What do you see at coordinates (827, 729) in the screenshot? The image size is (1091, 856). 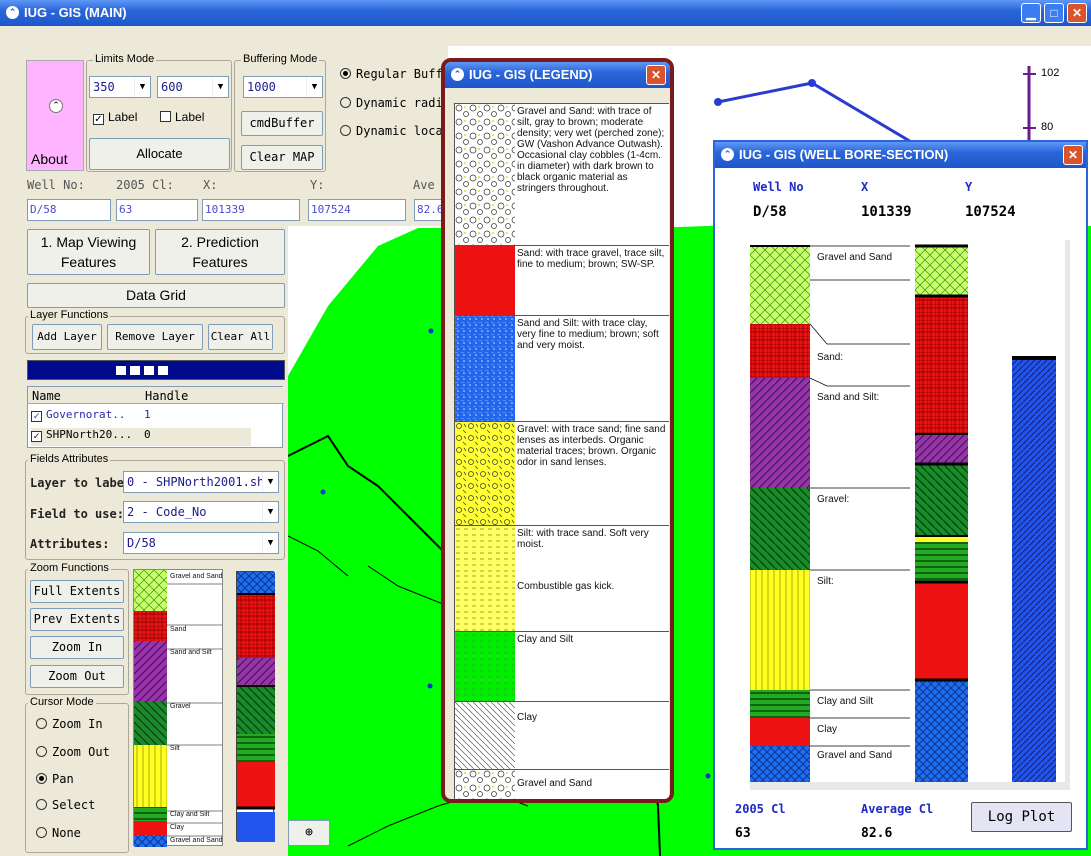 I see `bore-label-6: Clay` at bounding box center [827, 729].